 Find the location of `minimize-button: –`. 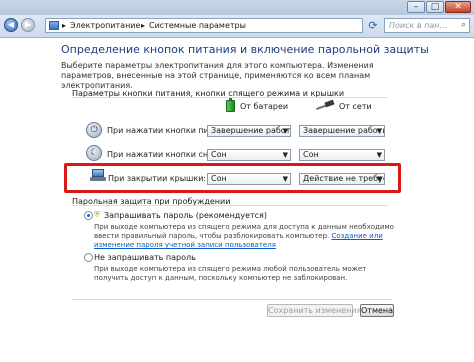

minimize-button: – is located at coordinates (416, 7).